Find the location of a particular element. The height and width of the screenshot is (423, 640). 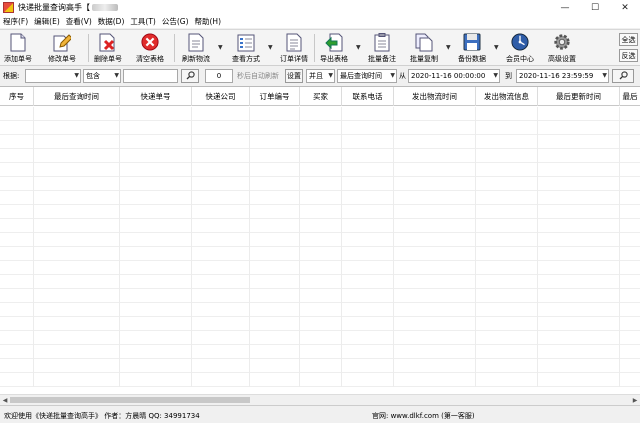

minimize-button: — is located at coordinates (565, 7).